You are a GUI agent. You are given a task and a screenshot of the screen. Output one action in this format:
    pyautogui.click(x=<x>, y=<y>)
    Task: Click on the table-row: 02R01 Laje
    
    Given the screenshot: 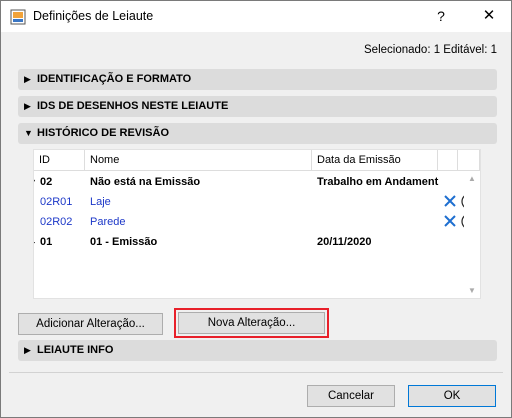 What is the action you would take?
    pyautogui.click(x=256, y=202)
    